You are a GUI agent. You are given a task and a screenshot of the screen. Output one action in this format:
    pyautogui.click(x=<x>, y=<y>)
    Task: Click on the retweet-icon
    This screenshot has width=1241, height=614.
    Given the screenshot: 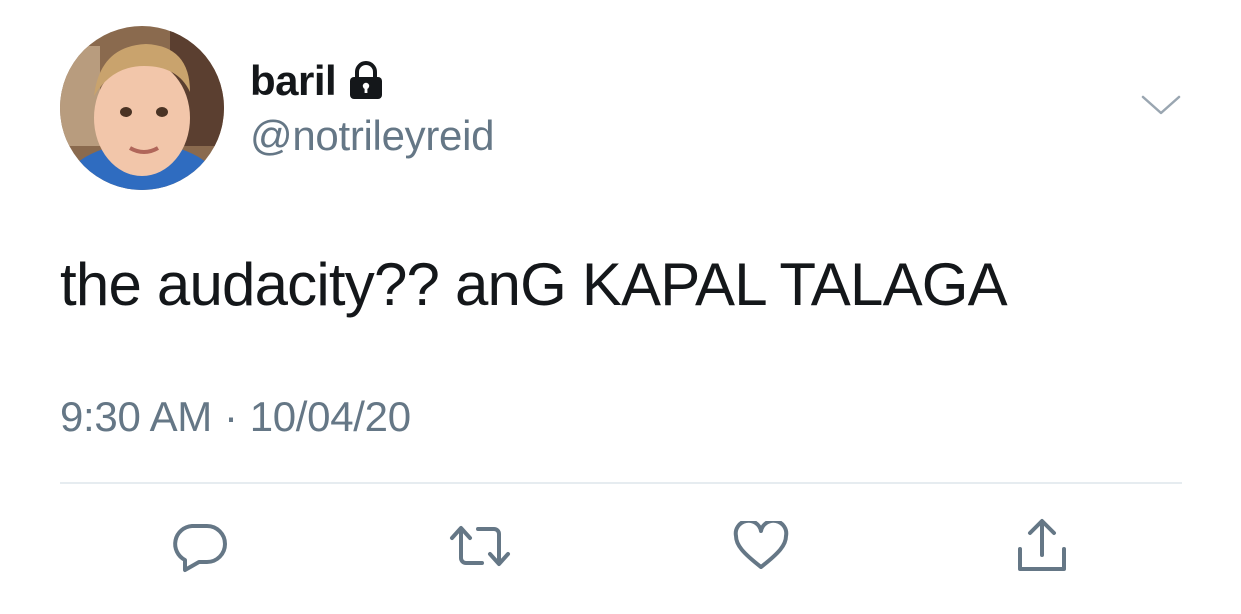 What is the action you would take?
    pyautogui.click(x=480, y=548)
    